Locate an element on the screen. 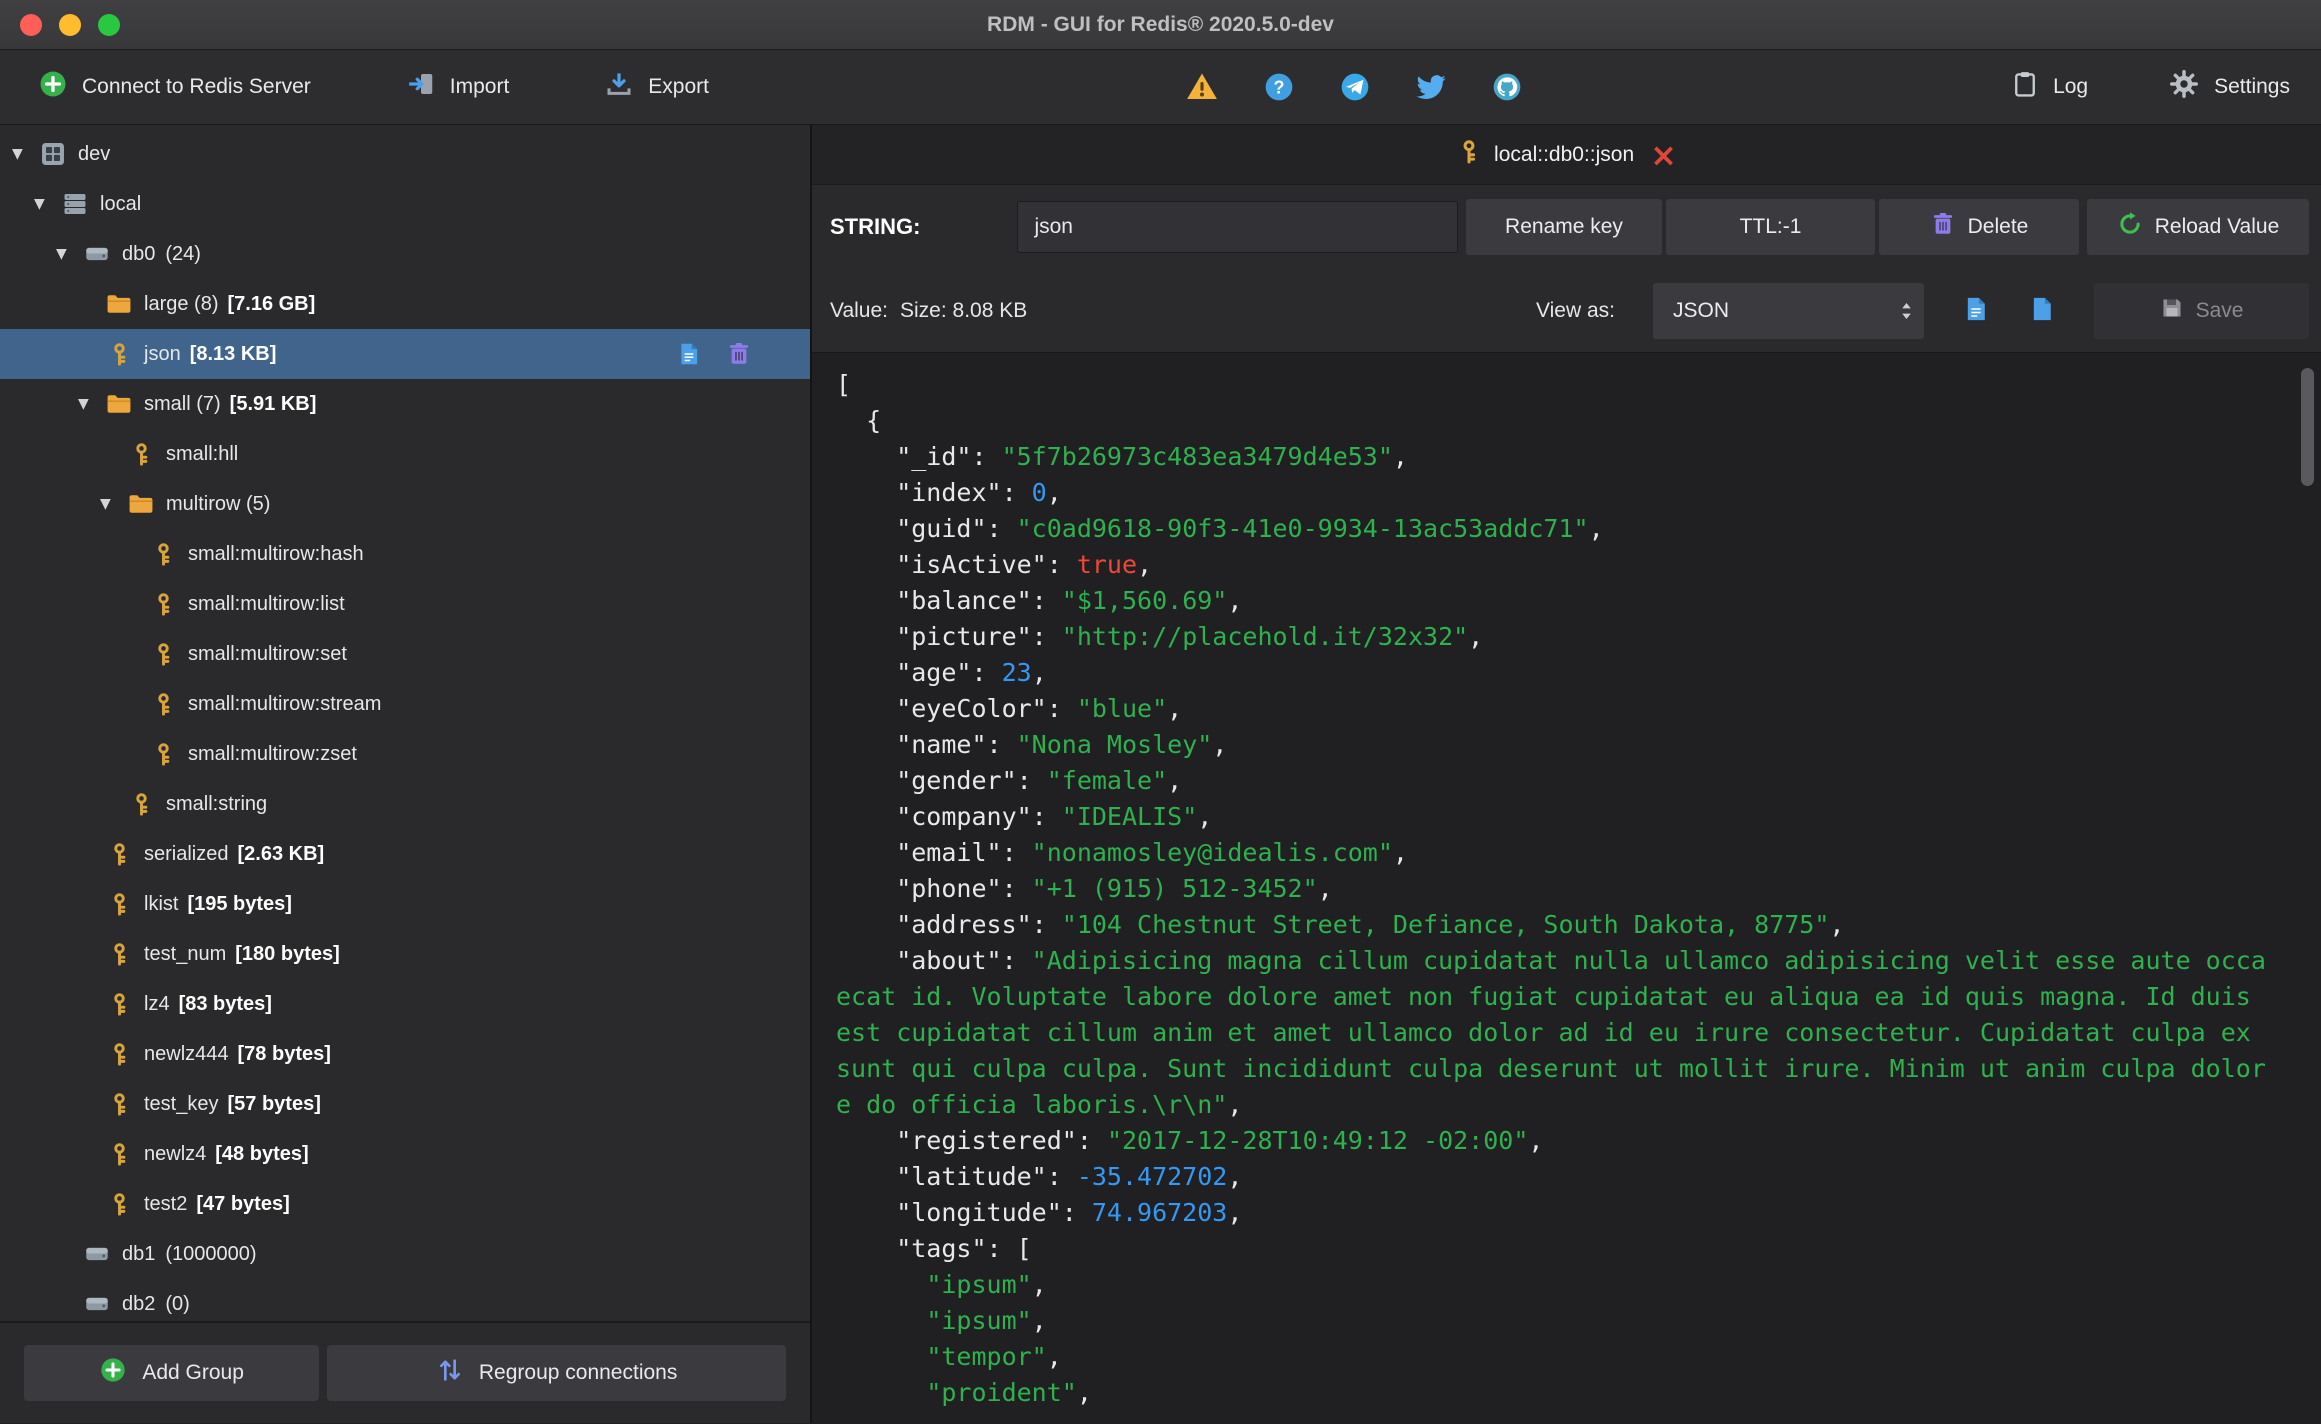 The height and width of the screenshot is (1424, 2321). value-controls-right: View as: JSON Save is located at coordinates (1922, 310).